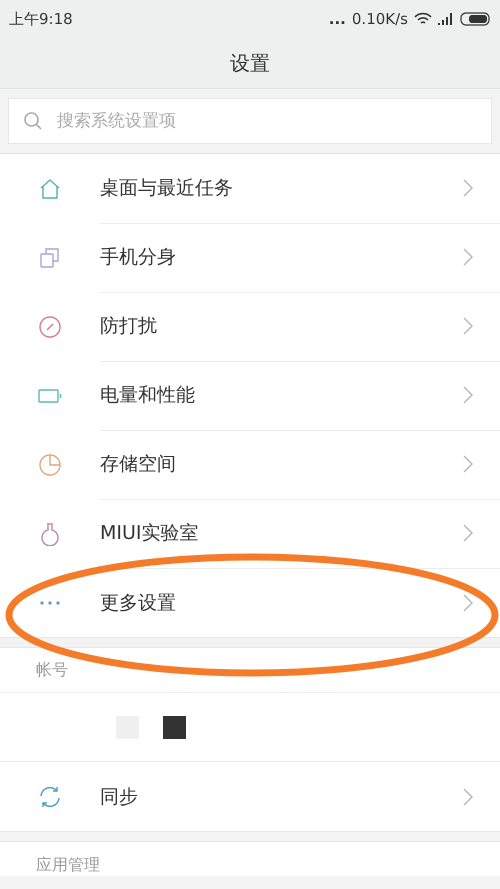  What do you see at coordinates (147, 395) in the screenshot?
I see `item-label: 电量和性能` at bounding box center [147, 395].